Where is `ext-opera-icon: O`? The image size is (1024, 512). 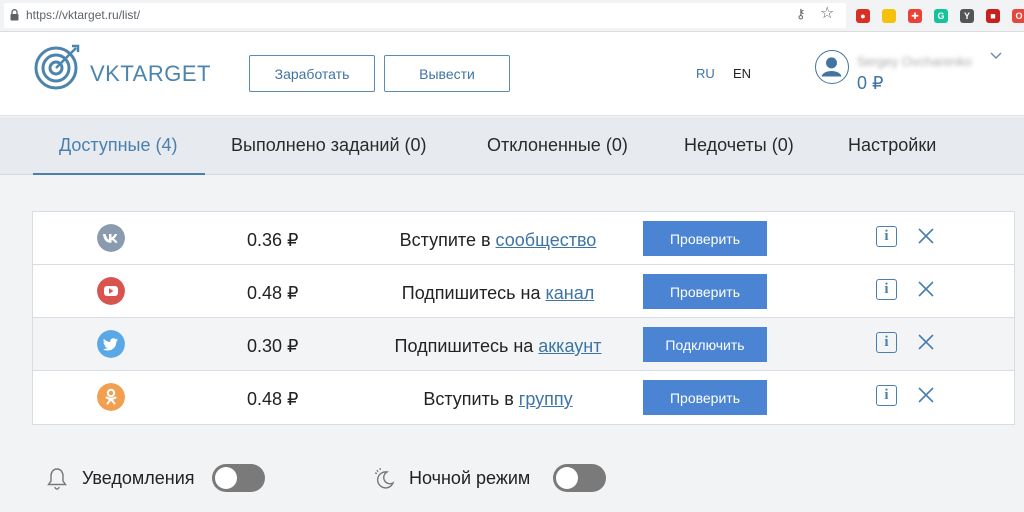 ext-opera-icon: O is located at coordinates (1018, 16).